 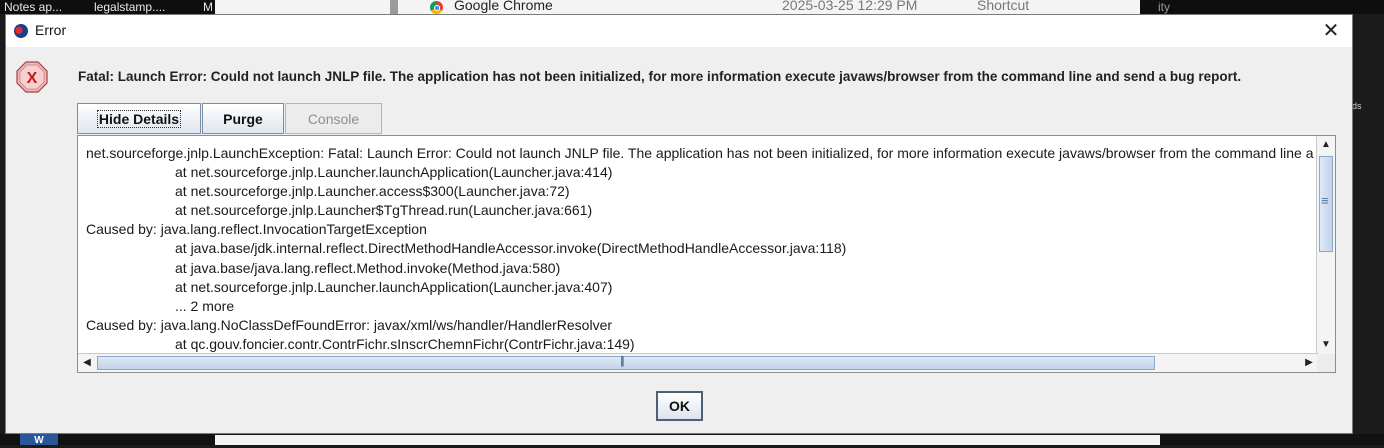 I want to click on purge-button: Purge, so click(x=243, y=118).